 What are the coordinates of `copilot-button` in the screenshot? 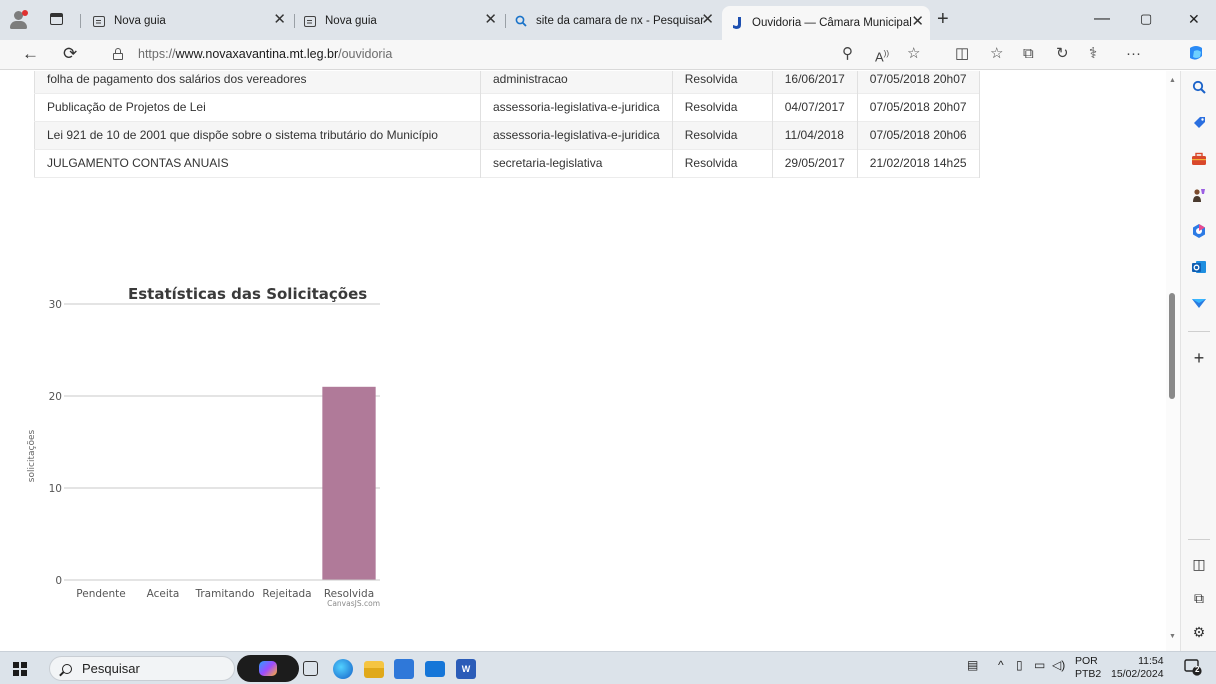 It's located at (268, 668).